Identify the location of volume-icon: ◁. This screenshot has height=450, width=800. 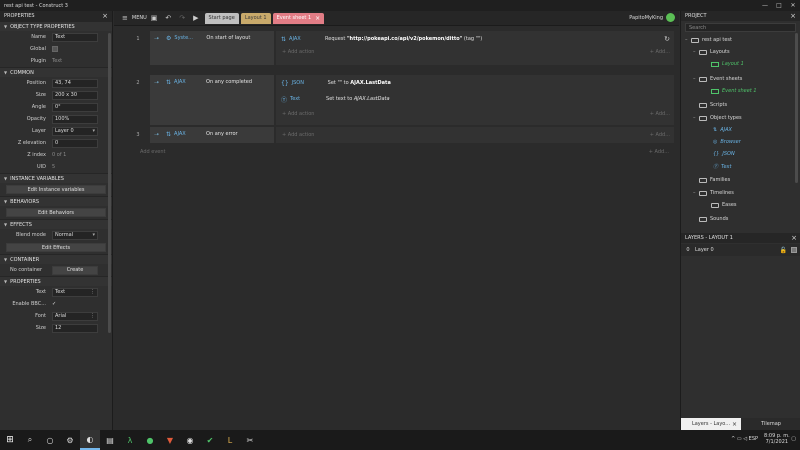
(745, 439).